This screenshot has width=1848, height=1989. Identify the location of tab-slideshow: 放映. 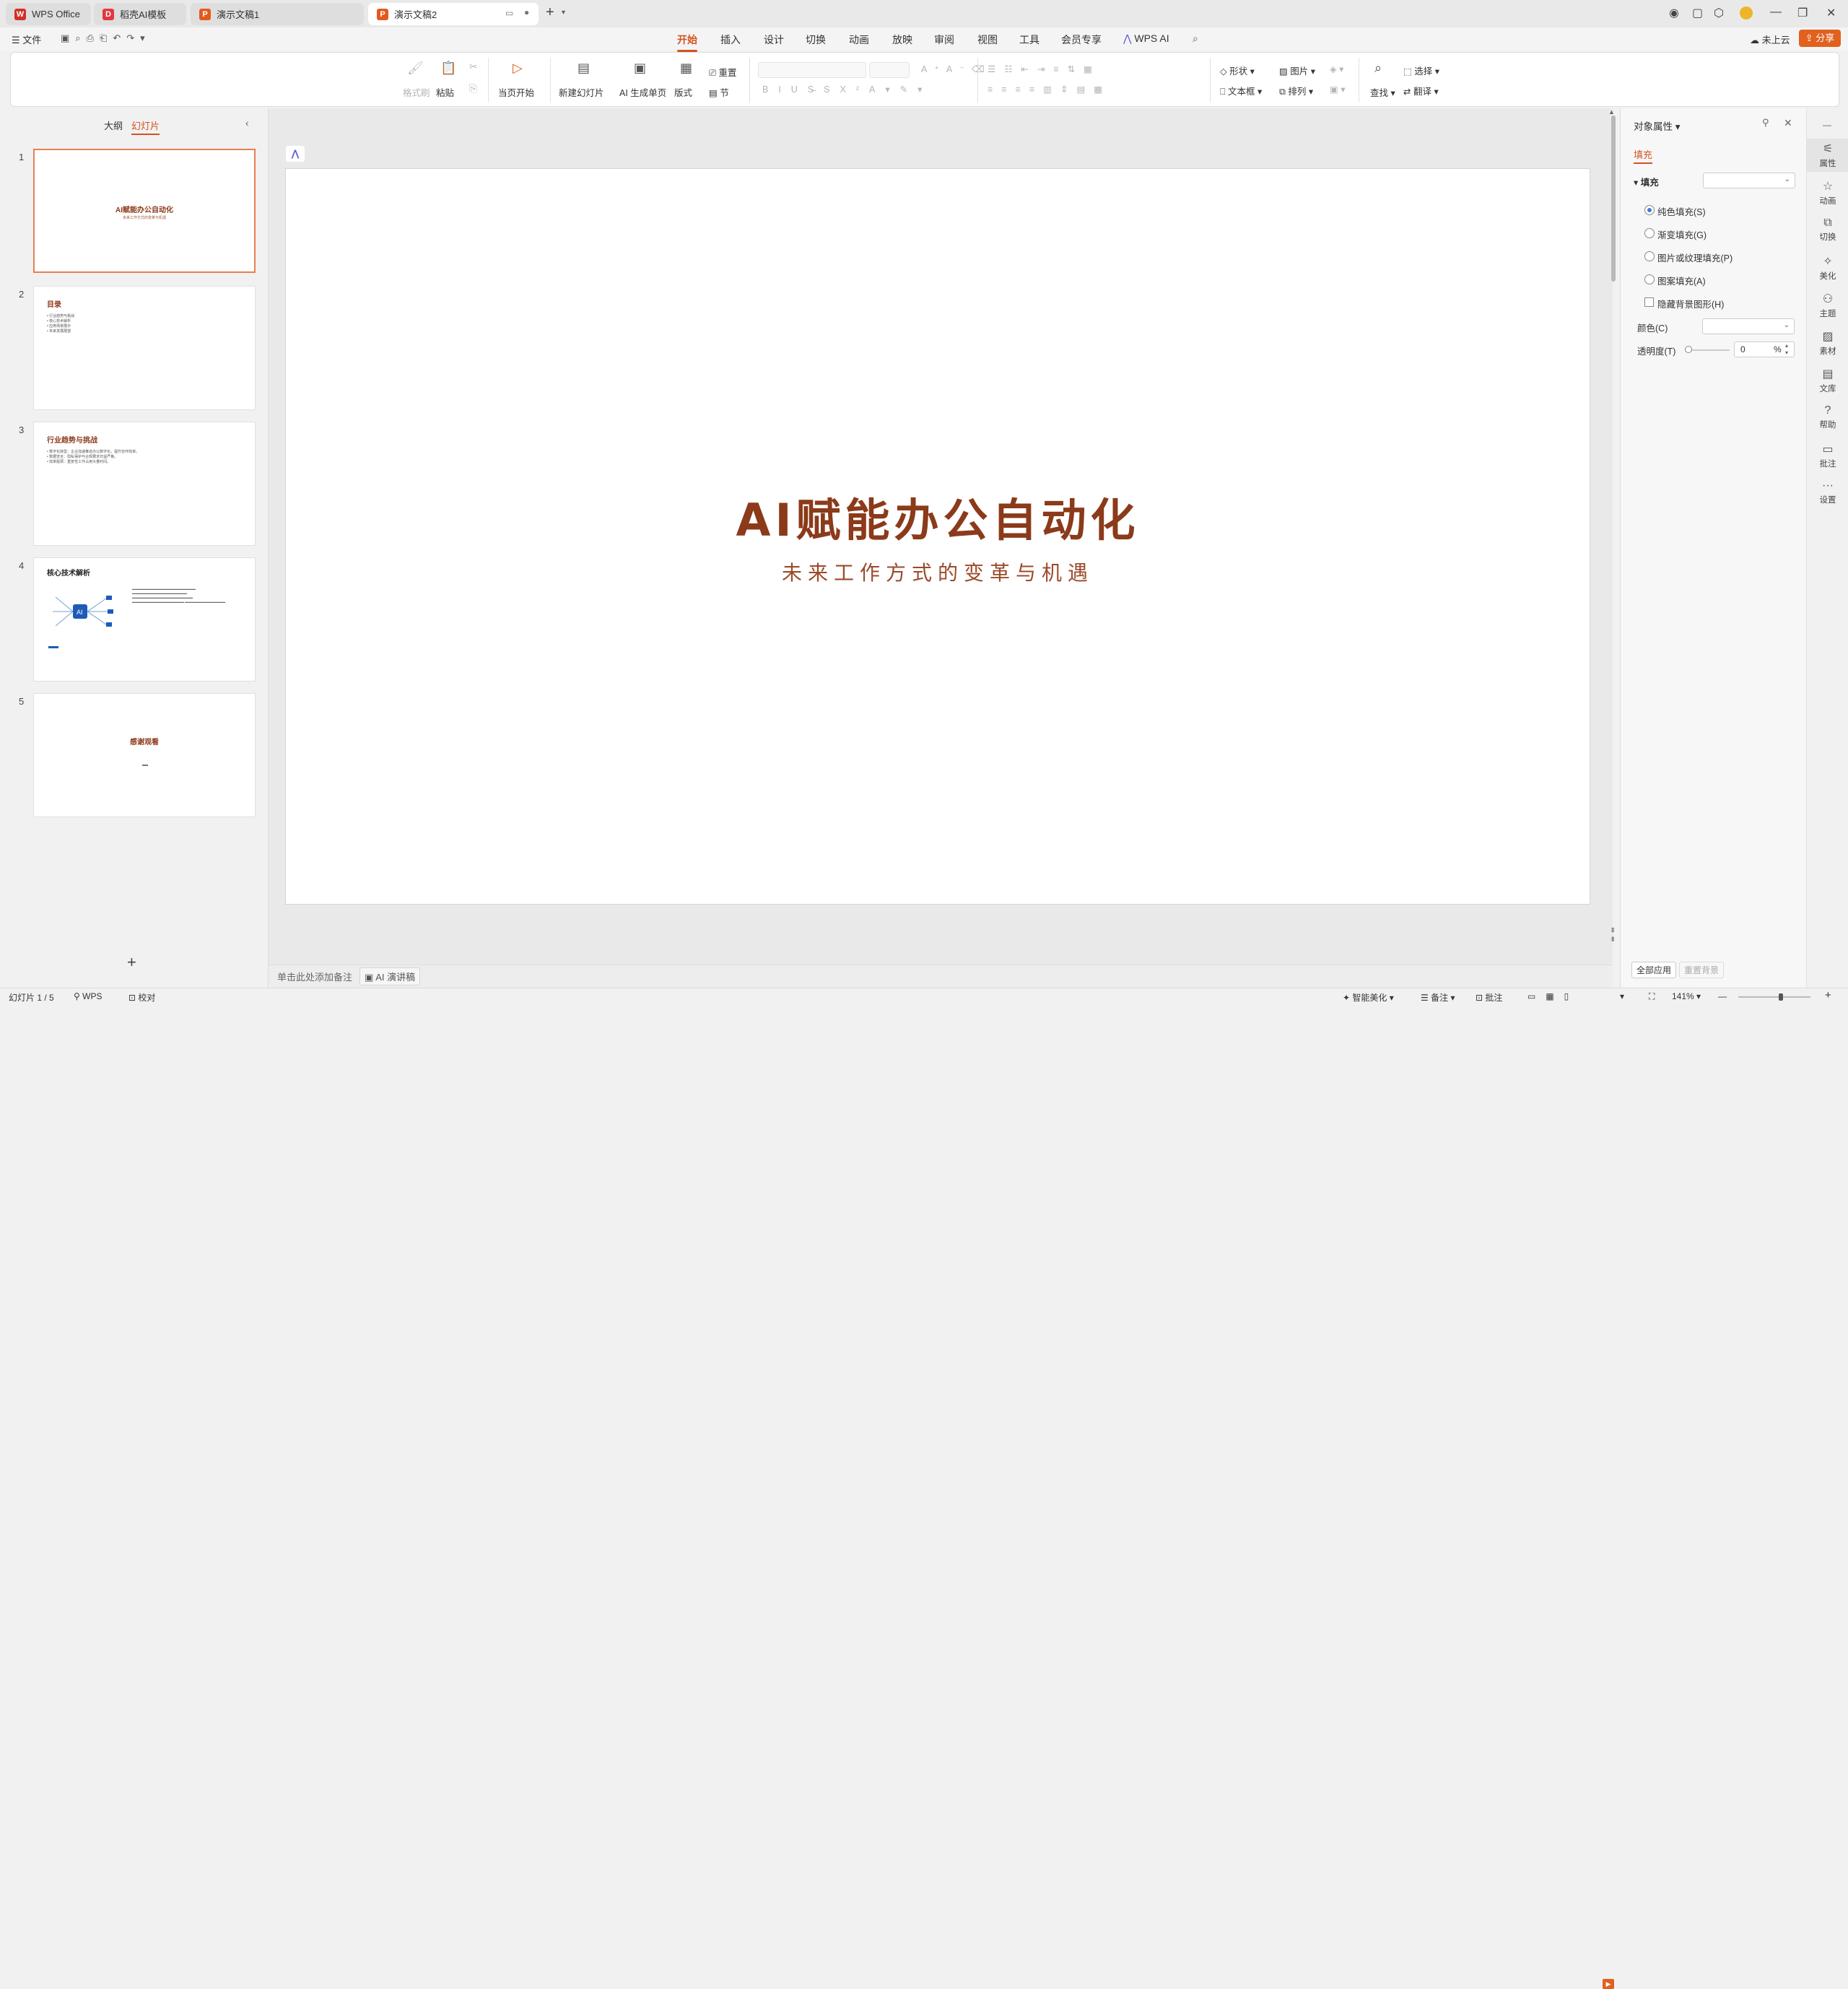
(902, 39).